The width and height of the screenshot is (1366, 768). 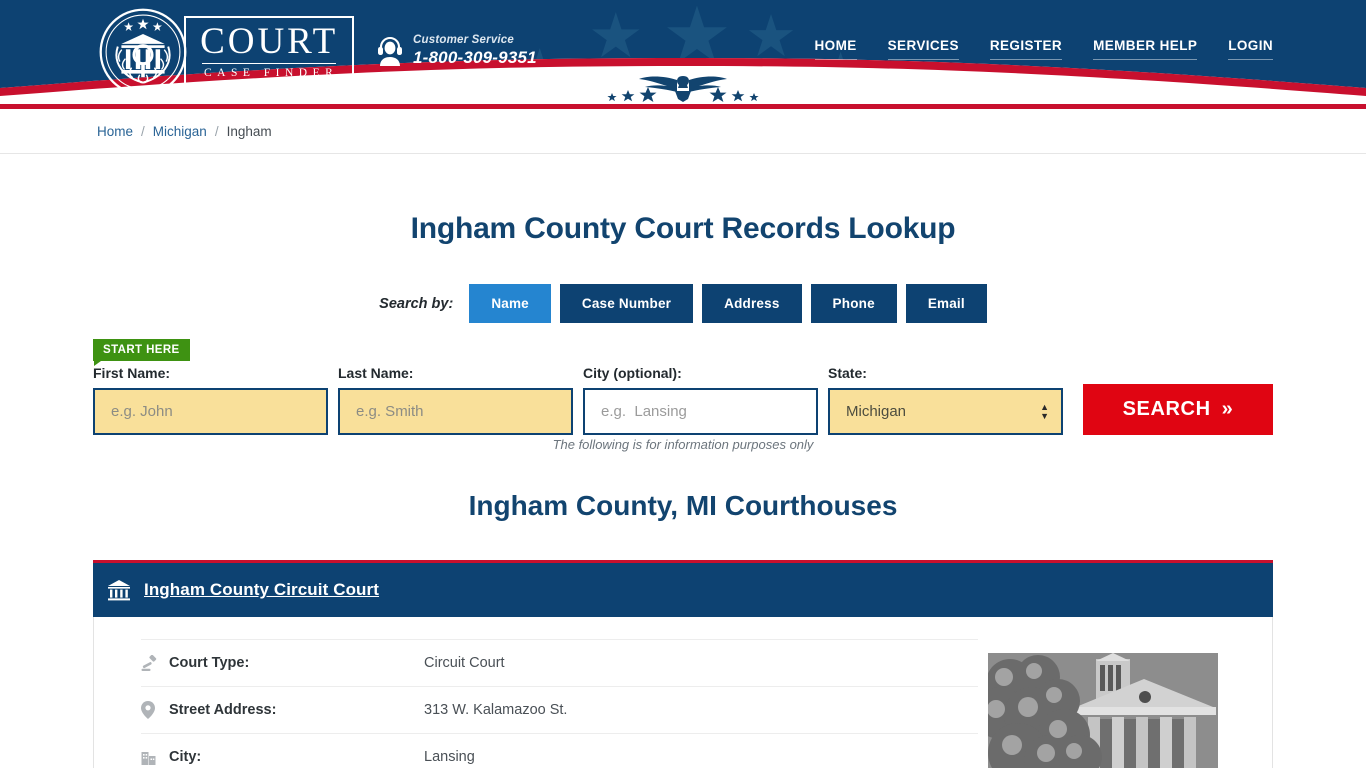 I want to click on state-label: State:, so click(x=847, y=373).